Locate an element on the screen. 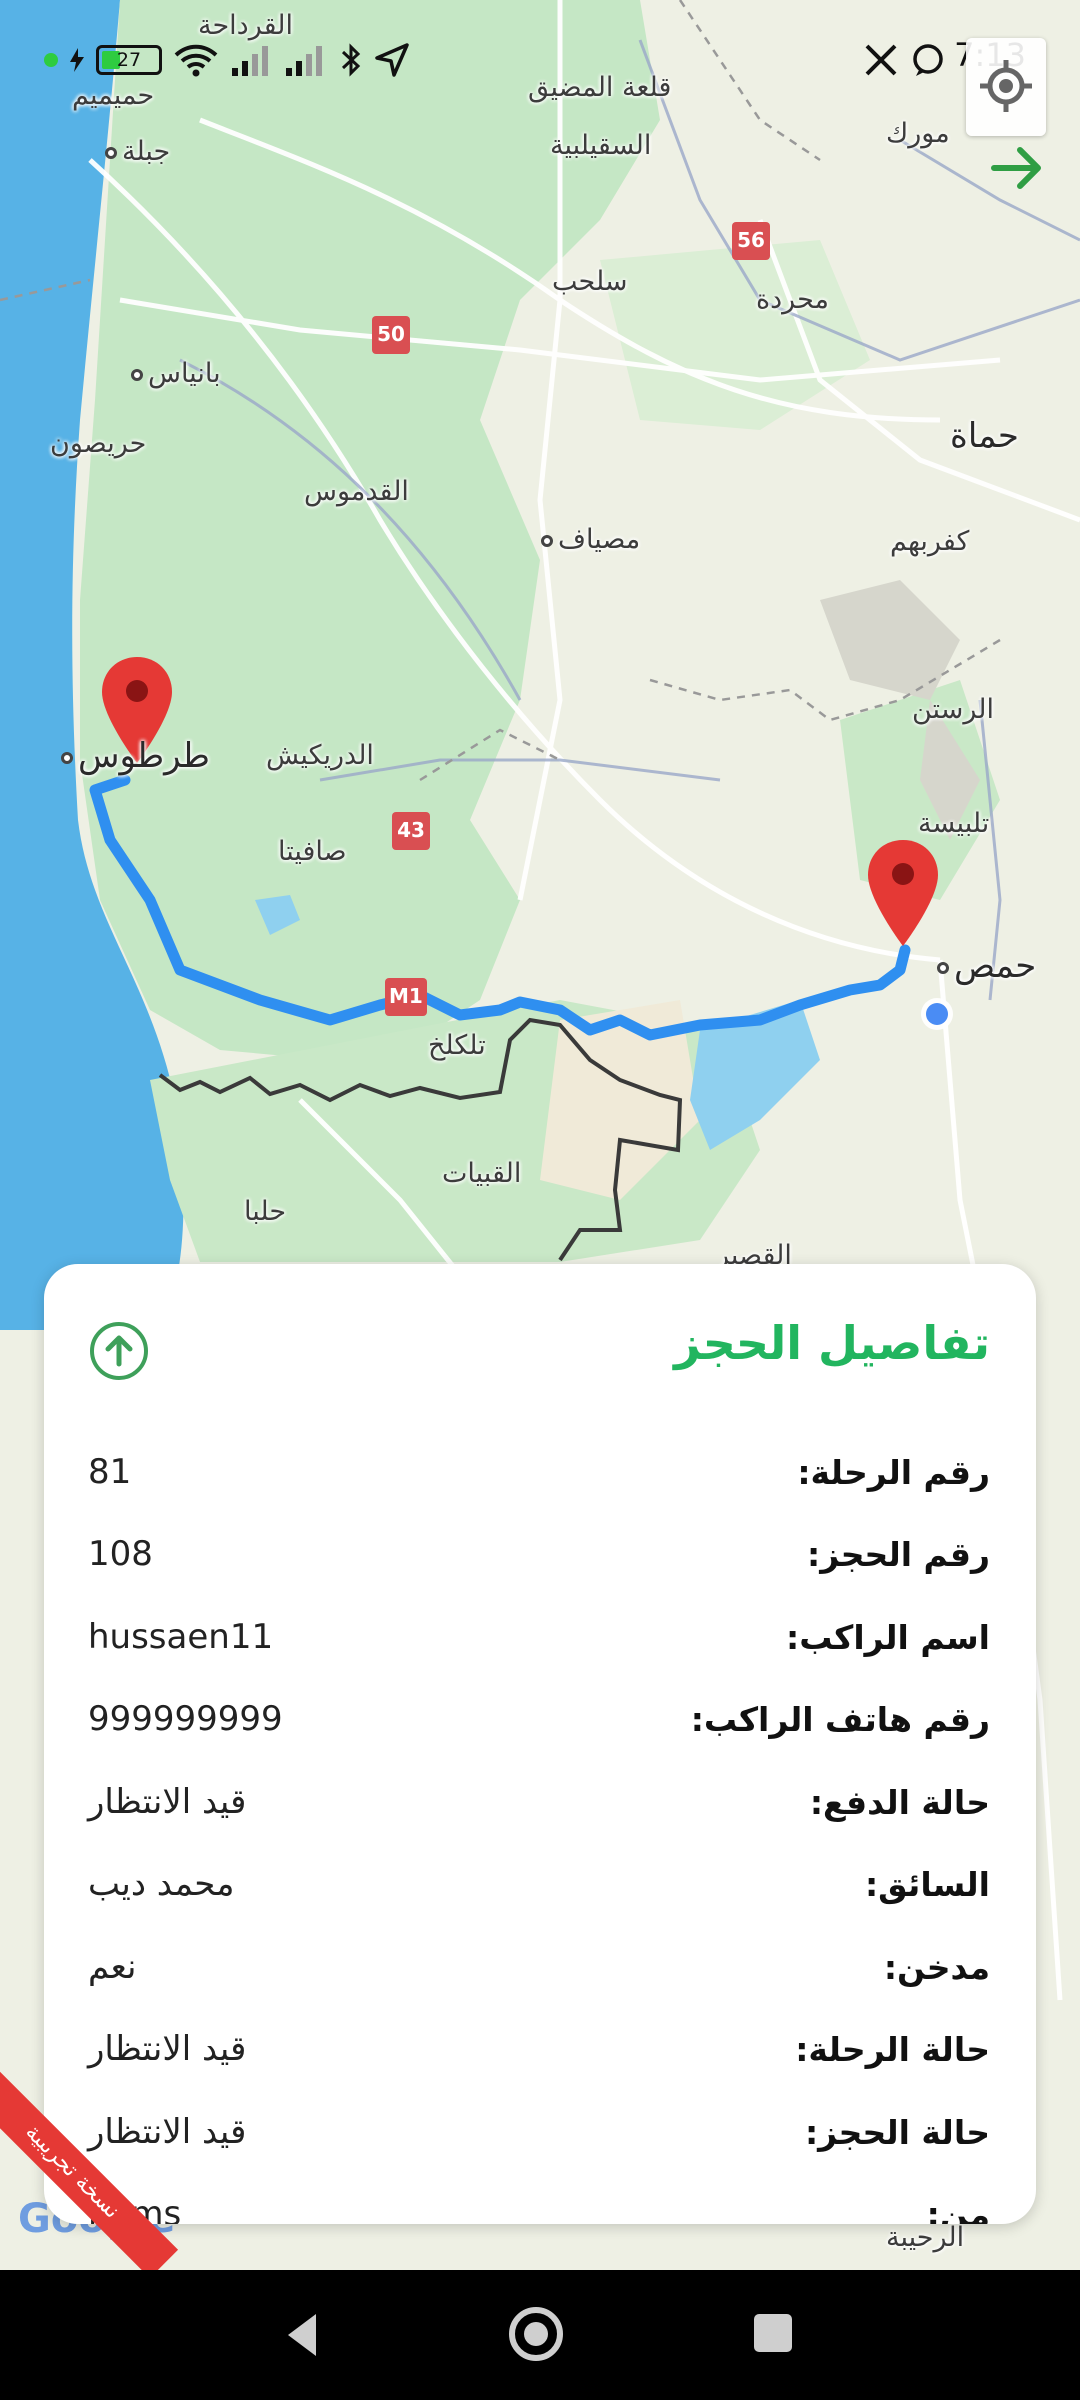 The height and width of the screenshot is (2400, 1080). battery-icon: 27 is located at coordinates (129, 60).